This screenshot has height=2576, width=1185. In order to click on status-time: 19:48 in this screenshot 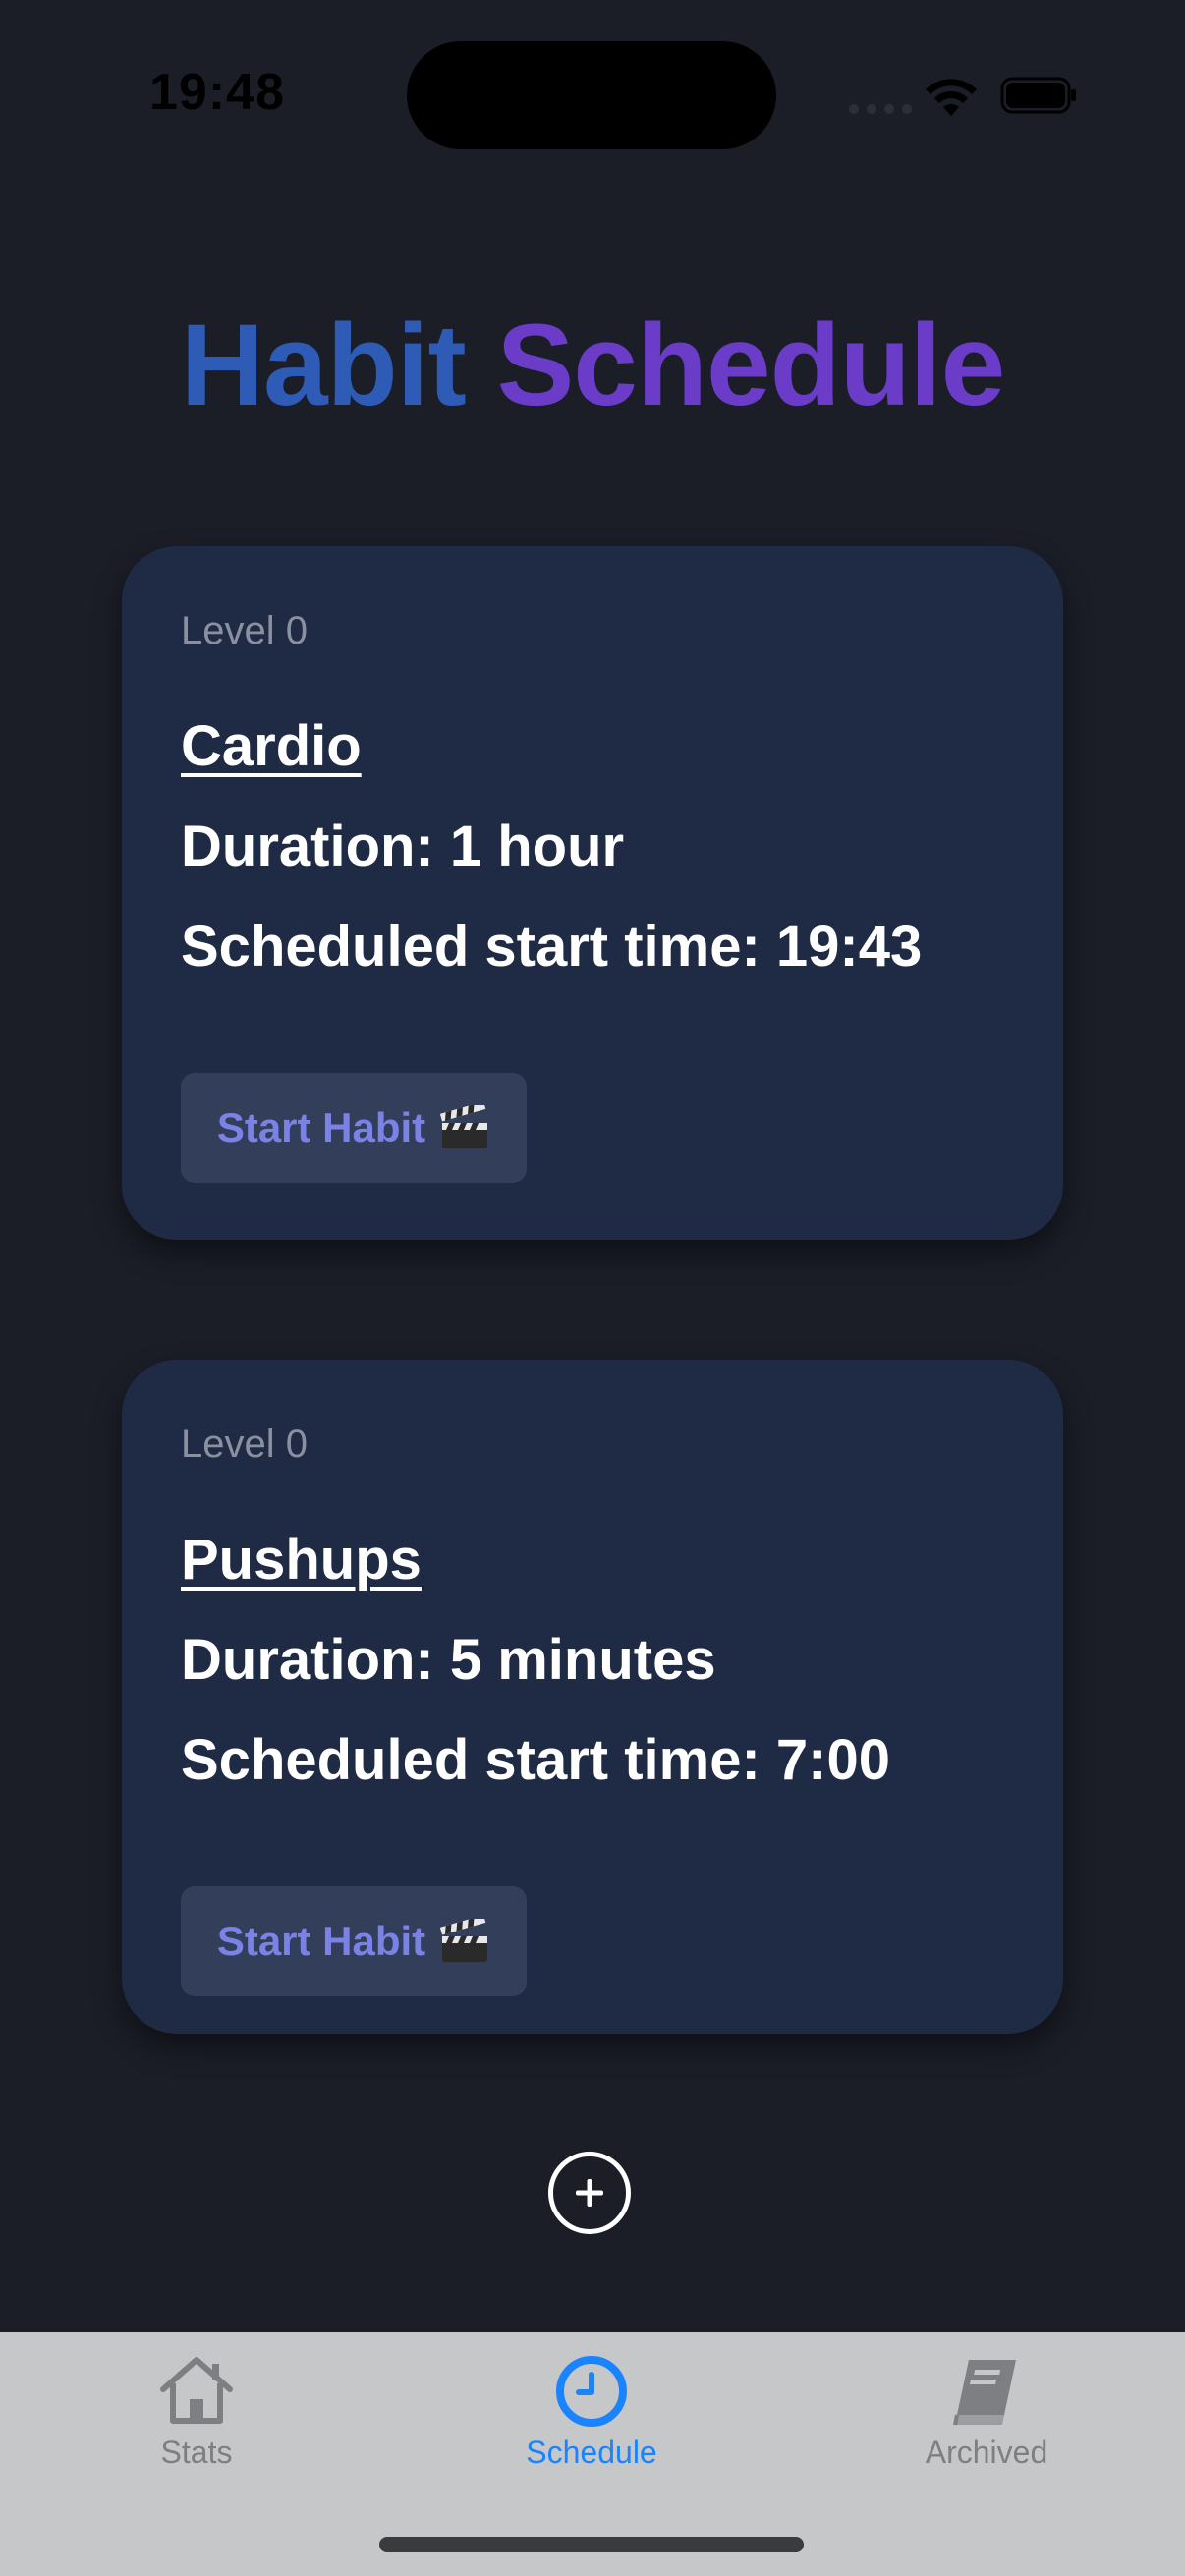, I will do `click(217, 92)`.